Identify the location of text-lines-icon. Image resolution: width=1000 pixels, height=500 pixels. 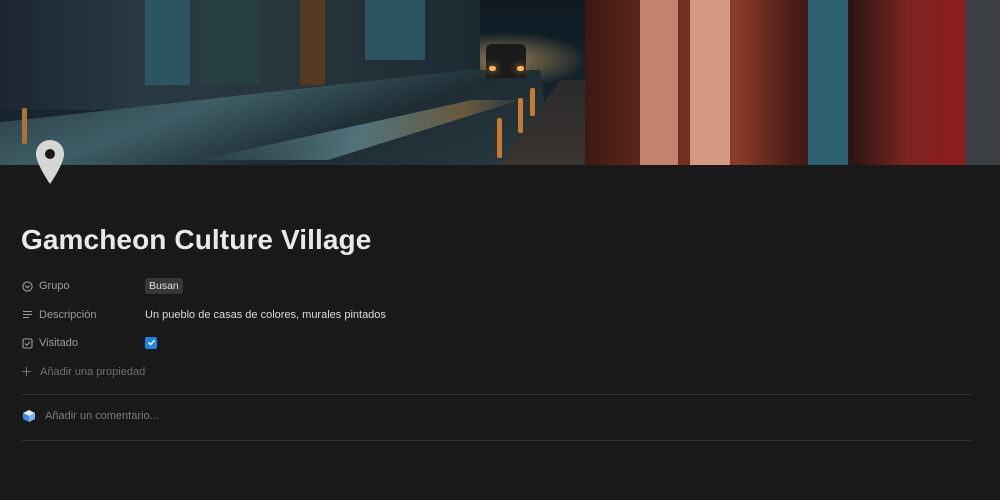
(27, 315).